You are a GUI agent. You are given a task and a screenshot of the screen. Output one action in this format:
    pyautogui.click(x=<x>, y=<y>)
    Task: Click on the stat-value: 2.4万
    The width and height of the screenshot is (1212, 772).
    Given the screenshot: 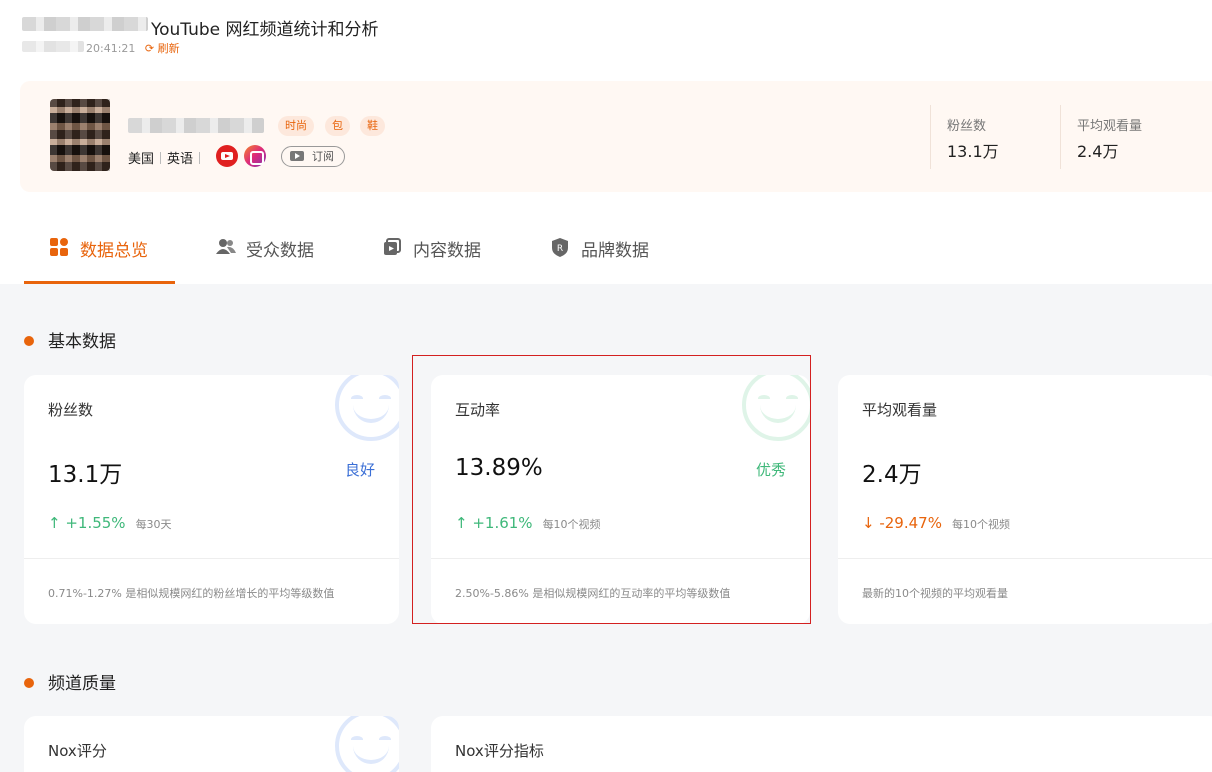 What is the action you would take?
    pyautogui.click(x=1098, y=151)
    